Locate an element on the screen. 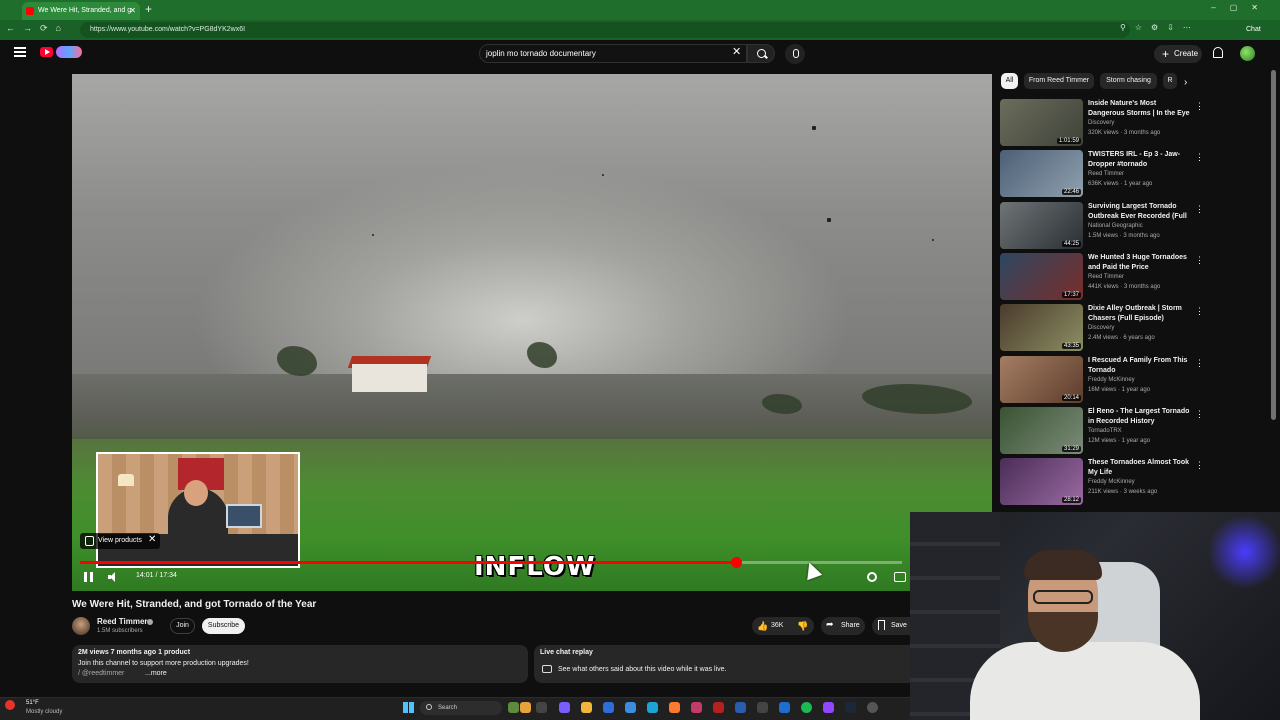 Image resolution: width=1280 pixels, height=720 pixels. voice-search-button is located at coordinates (795, 54).